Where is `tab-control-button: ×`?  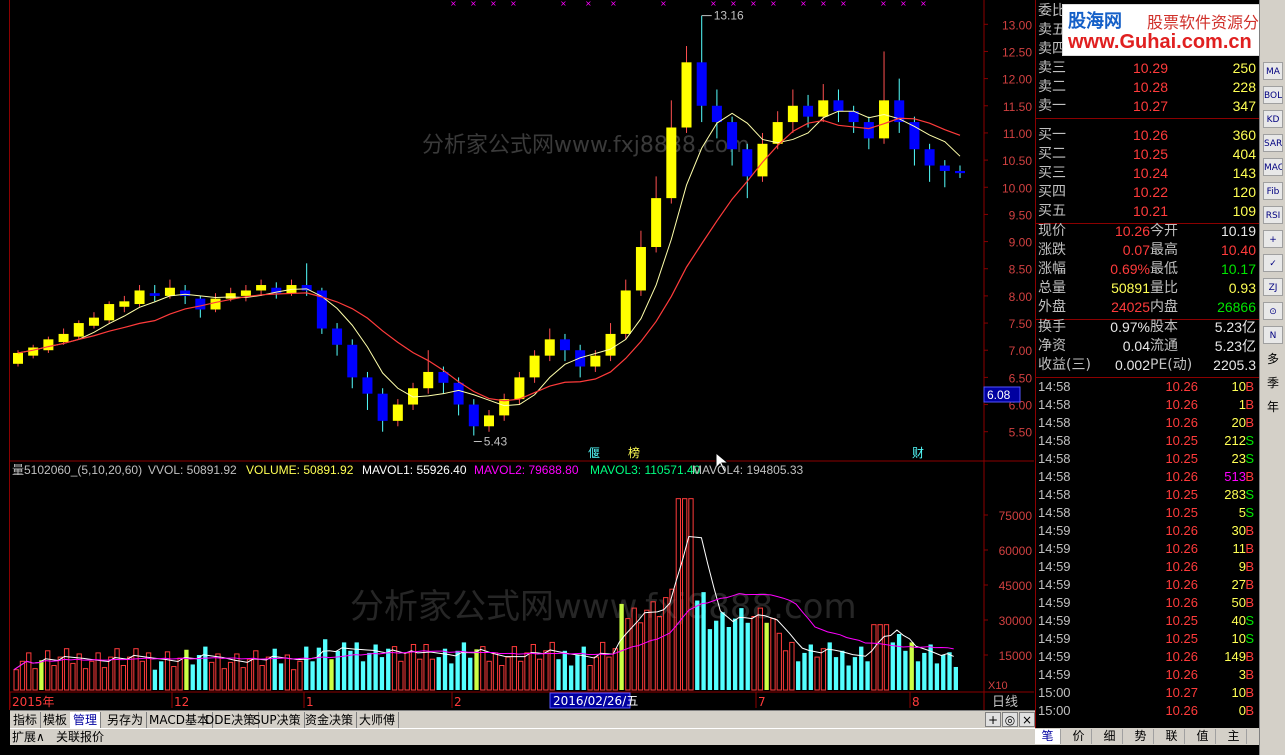
tab-control-button: × is located at coordinates (1027, 719).